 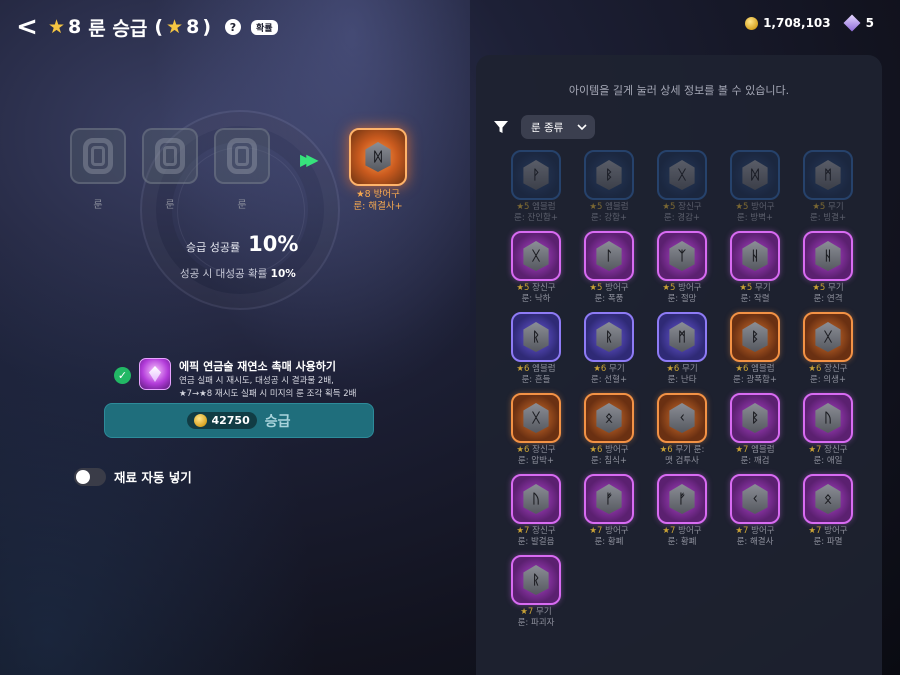 I want to click on rune-name: 룬: 해결사, so click(x=755, y=542).